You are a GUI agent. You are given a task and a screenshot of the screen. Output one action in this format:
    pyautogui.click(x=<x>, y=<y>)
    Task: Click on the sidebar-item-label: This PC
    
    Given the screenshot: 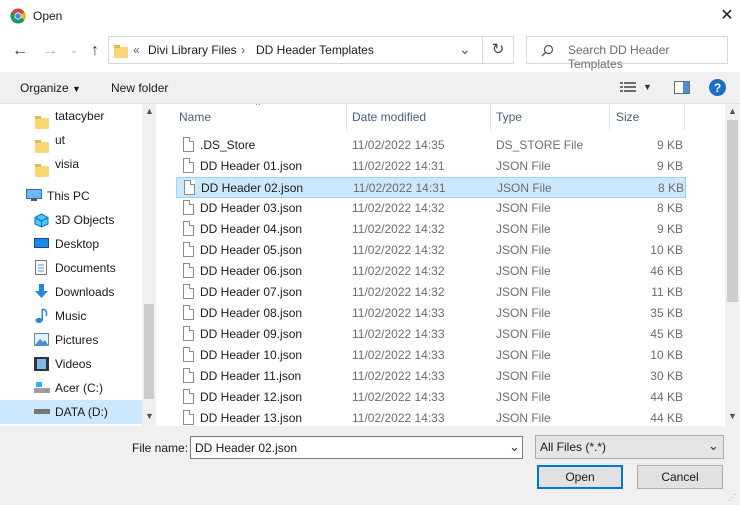 What is the action you would take?
    pyautogui.click(x=68, y=196)
    